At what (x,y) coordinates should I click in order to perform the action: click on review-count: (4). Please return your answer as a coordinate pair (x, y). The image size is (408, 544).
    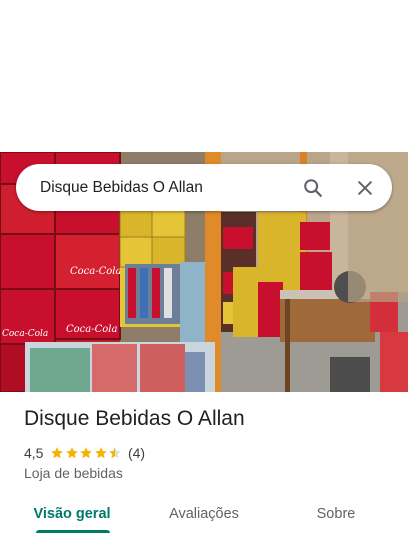
    Looking at the image, I should click on (136, 453).